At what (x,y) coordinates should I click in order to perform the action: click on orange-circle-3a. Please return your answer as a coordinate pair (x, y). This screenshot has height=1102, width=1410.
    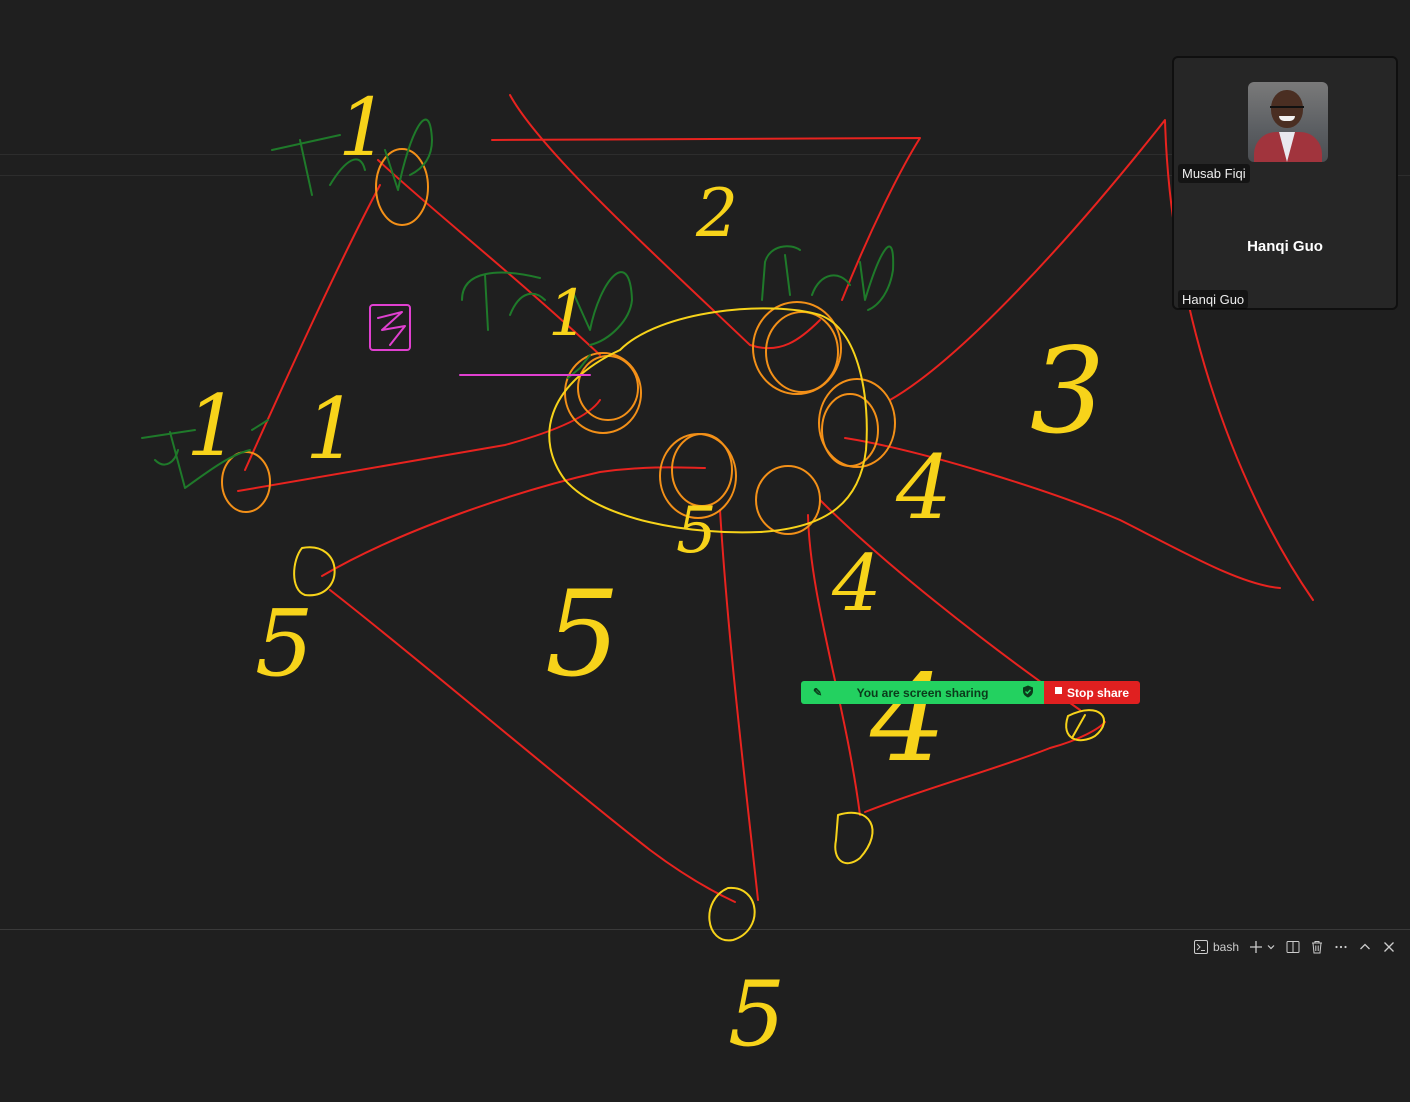
    Looking at the image, I should click on (857, 423).